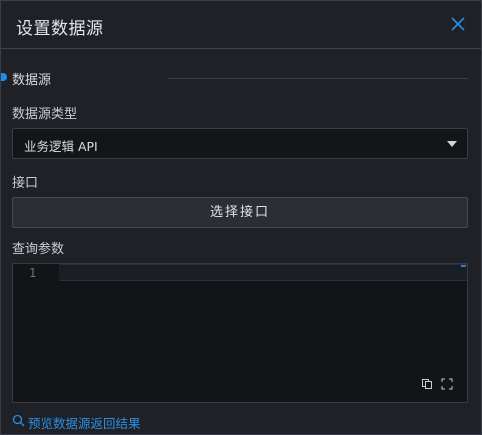  What do you see at coordinates (45, 114) in the screenshot?
I see `datasource-type-label: 数据源类型` at bounding box center [45, 114].